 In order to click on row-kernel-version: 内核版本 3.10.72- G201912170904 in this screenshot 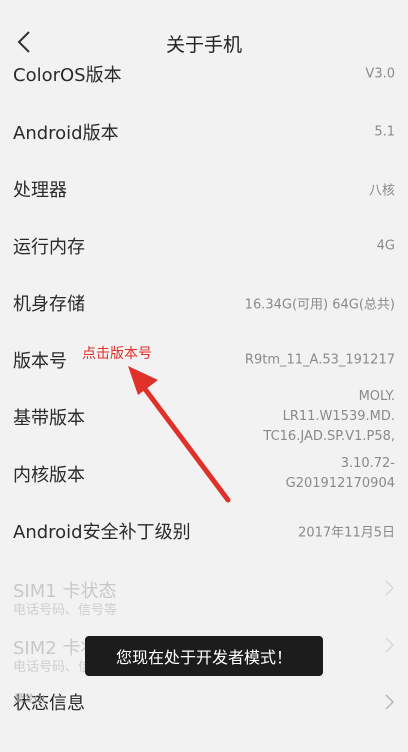, I will do `click(204, 473)`.